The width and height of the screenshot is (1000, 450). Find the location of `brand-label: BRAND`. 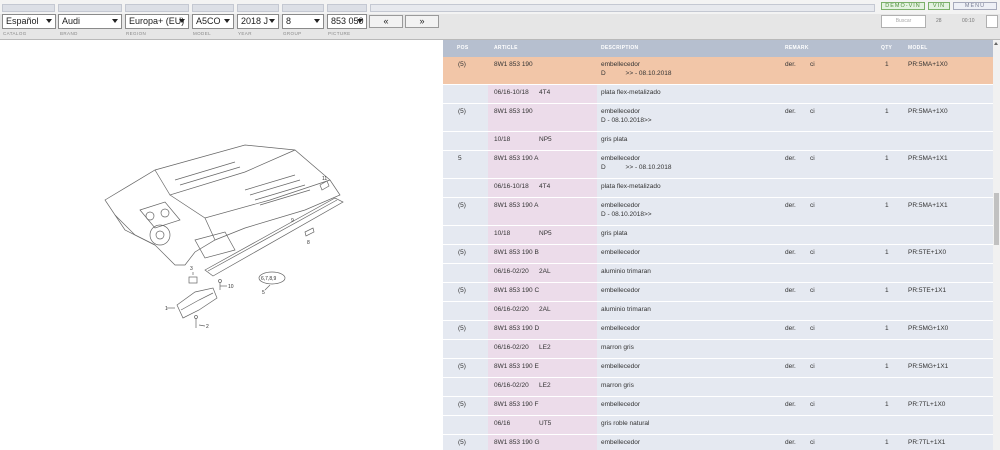

brand-label: BRAND is located at coordinates (69, 33).